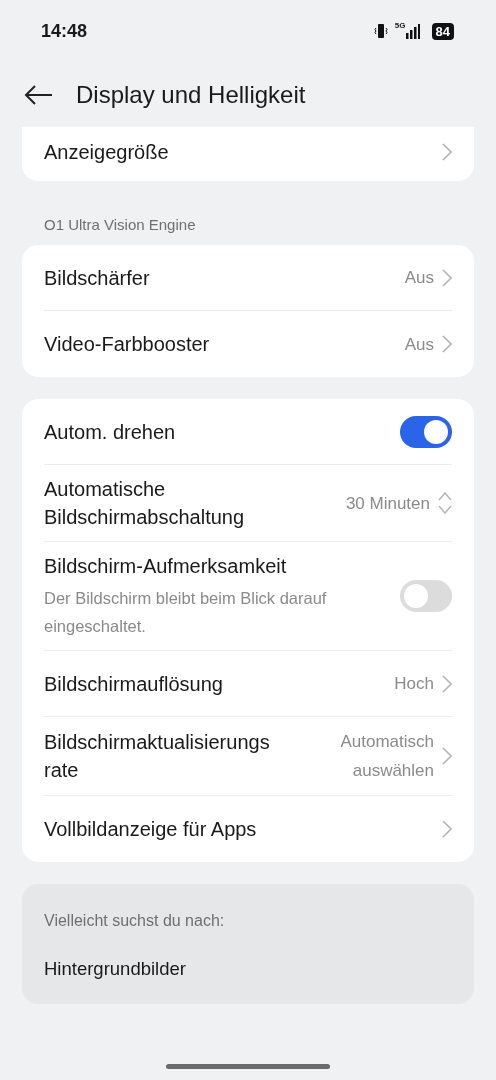 This screenshot has height=1080, width=496. What do you see at coordinates (120, 225) in the screenshot?
I see `section-label: O1 Ultra Vision Engine` at bounding box center [120, 225].